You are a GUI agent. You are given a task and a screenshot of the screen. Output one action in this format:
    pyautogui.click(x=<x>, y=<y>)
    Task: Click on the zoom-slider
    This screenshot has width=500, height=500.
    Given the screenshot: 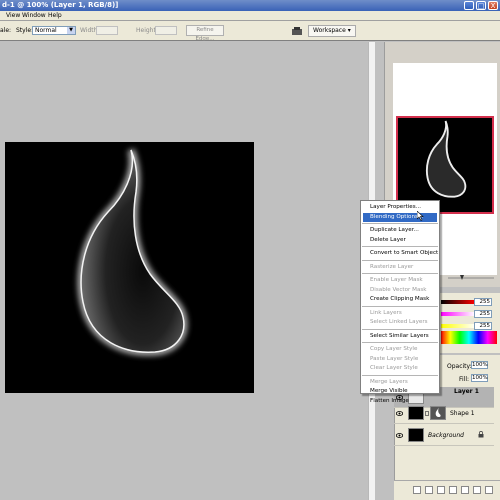 What is the action you would take?
    pyautogui.click(x=471, y=278)
    